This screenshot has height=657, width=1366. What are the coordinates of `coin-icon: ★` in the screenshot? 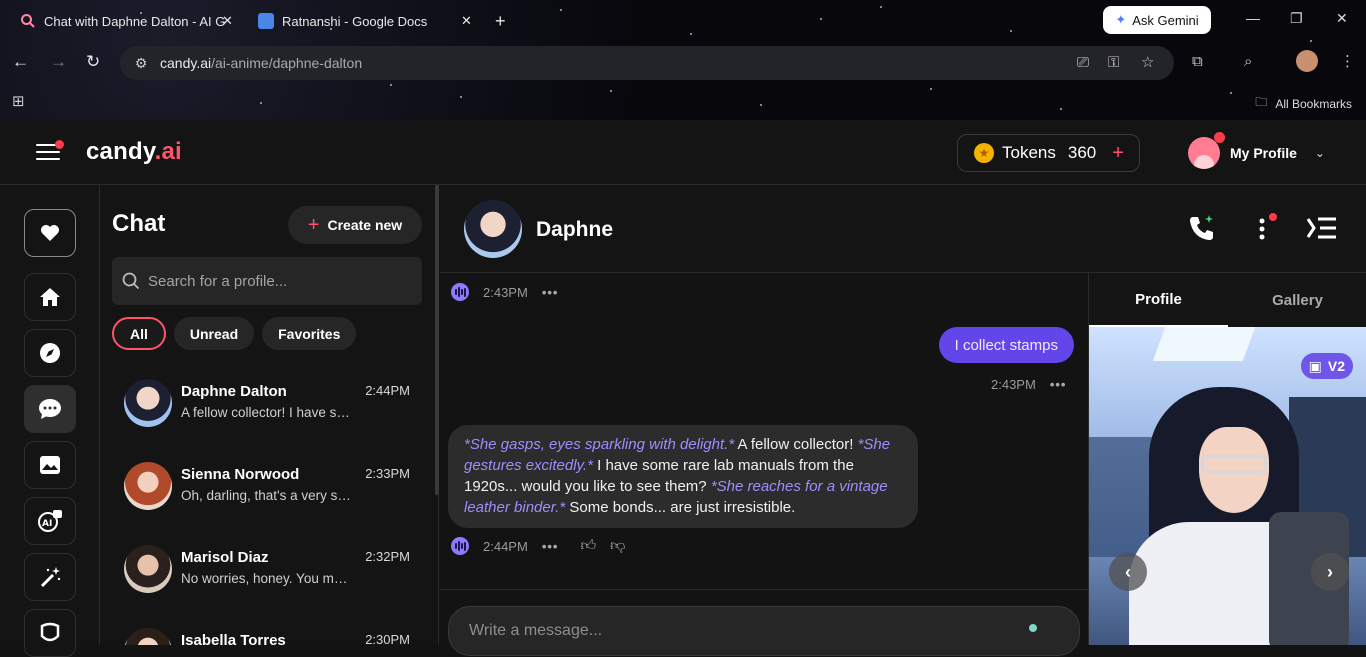 It's located at (984, 153).